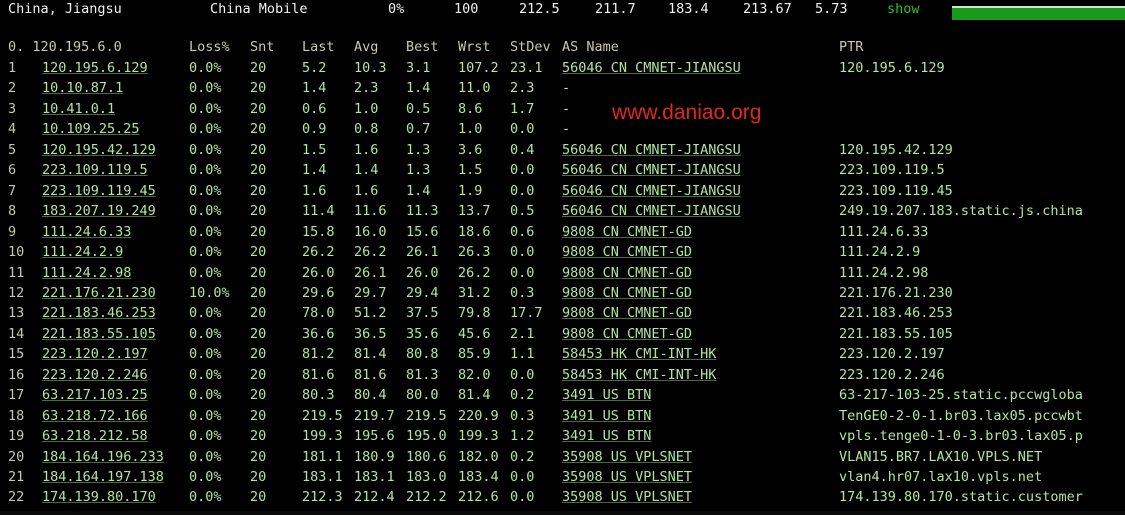  I want to click on hop-number: 9, so click(12, 231).